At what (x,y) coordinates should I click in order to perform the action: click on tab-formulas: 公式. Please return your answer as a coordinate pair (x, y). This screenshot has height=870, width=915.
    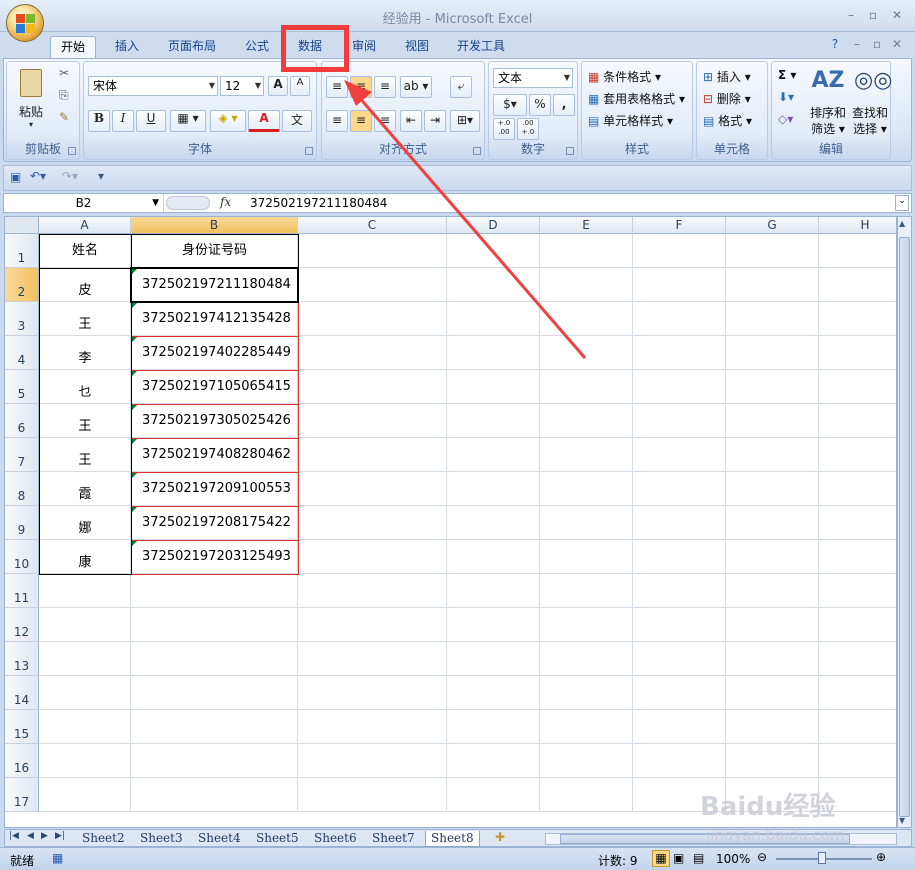
    Looking at the image, I should click on (257, 47).